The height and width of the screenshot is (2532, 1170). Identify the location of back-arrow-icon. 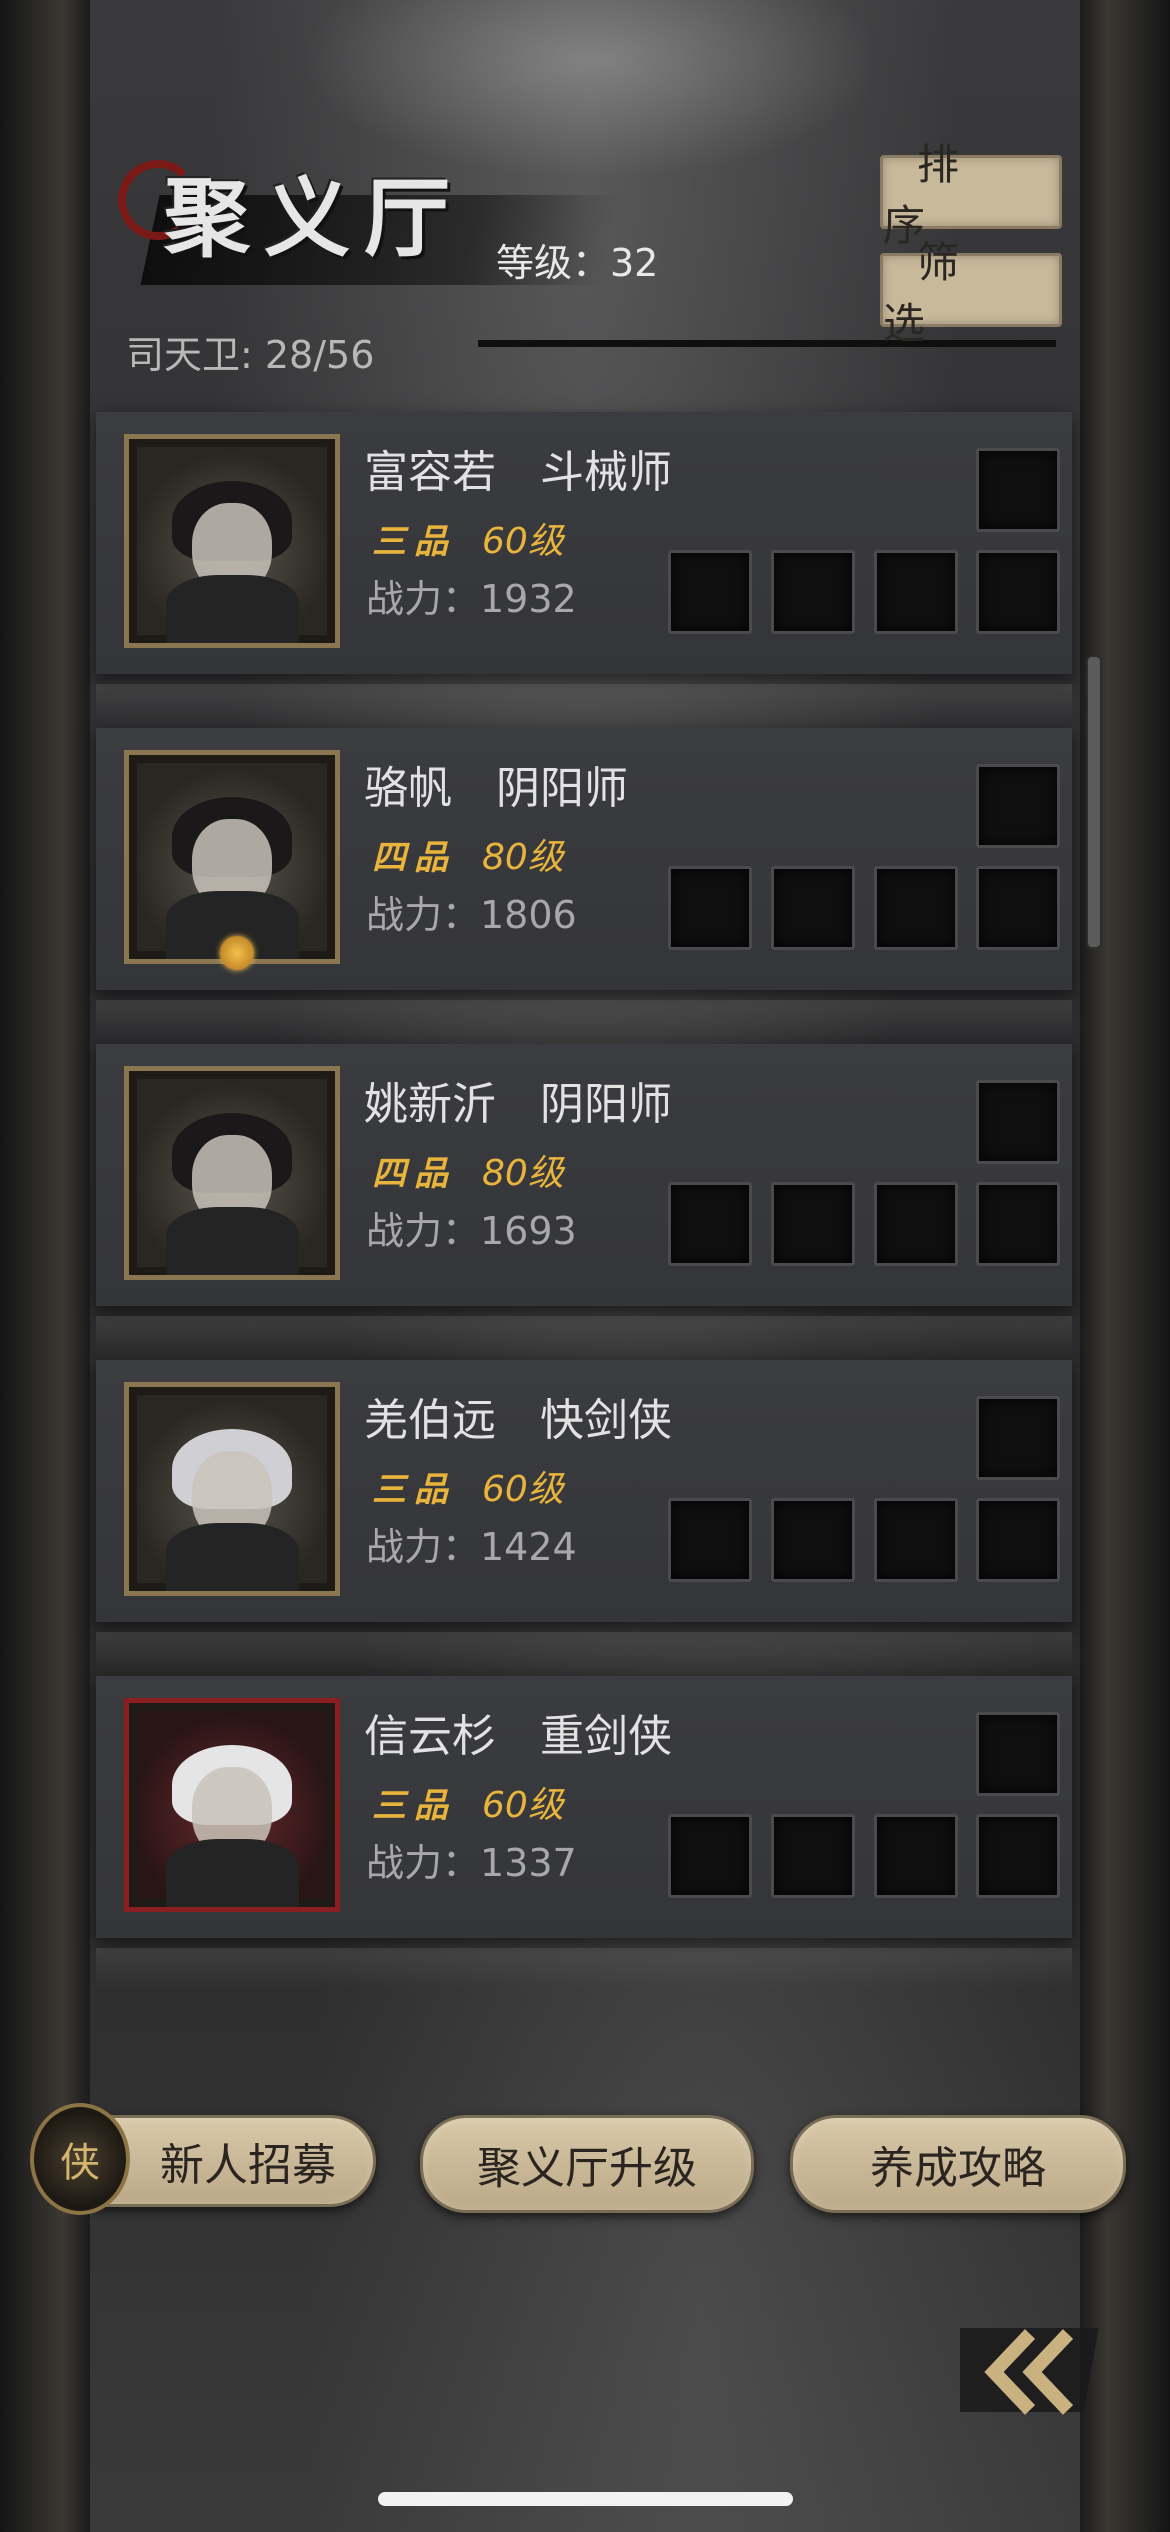
(1021, 2370).